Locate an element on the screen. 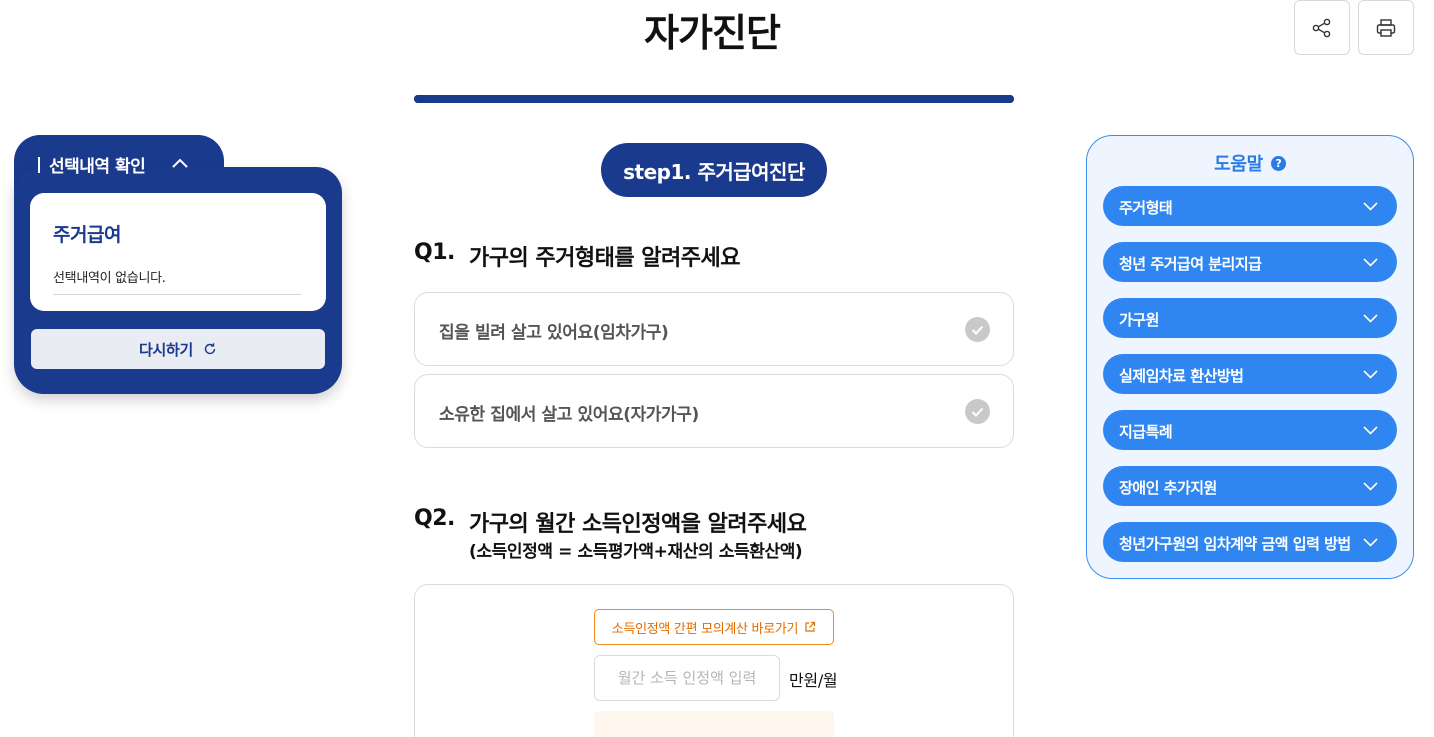 The height and width of the screenshot is (737, 1434). help-item-label: 가구원 is located at coordinates (1139, 320).